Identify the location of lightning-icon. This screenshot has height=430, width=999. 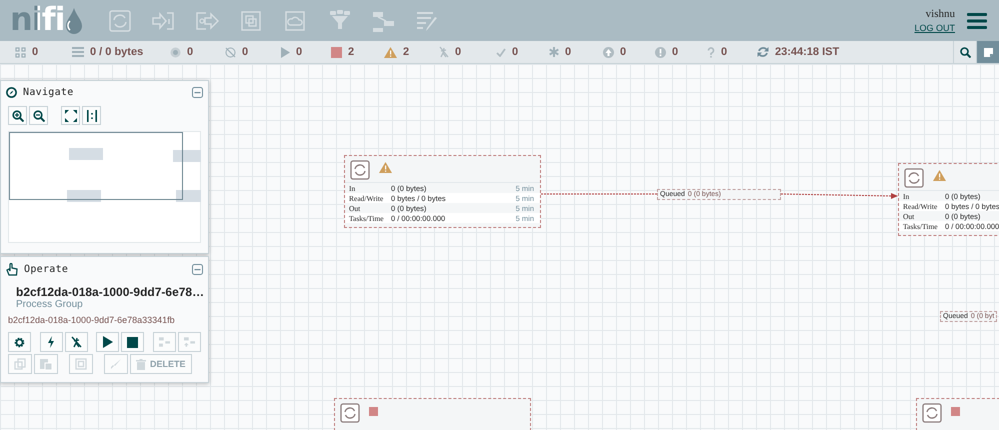
(51, 342).